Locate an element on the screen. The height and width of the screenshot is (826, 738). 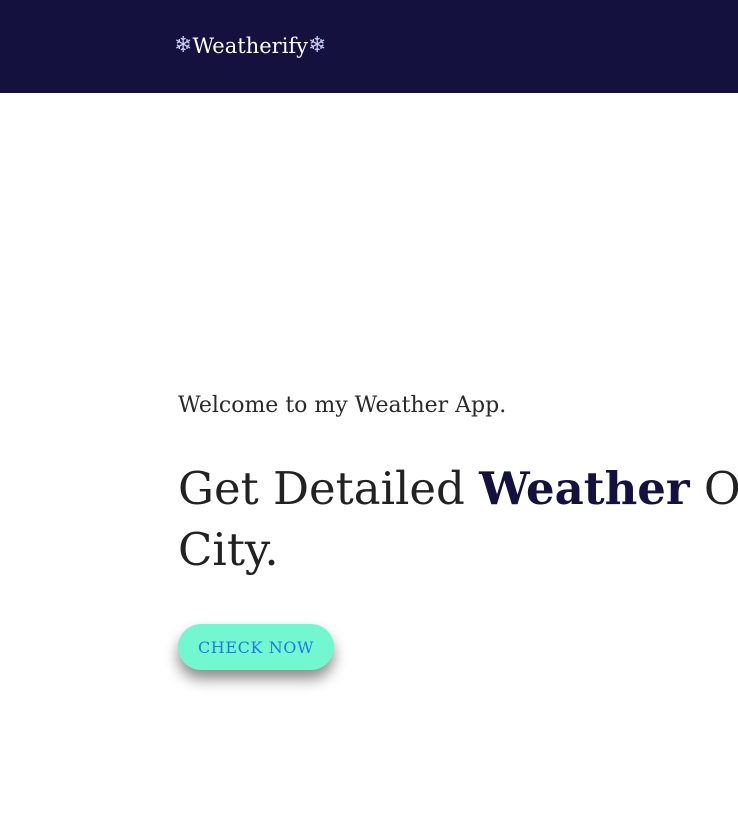
brand-name: Weatherify is located at coordinates (250, 46).